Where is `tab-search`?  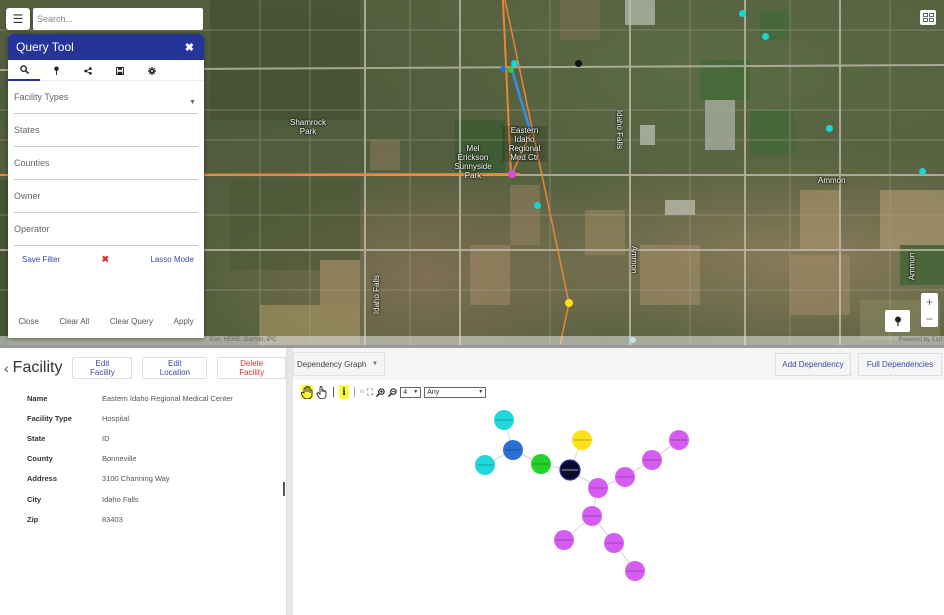 tab-search is located at coordinates (24, 70).